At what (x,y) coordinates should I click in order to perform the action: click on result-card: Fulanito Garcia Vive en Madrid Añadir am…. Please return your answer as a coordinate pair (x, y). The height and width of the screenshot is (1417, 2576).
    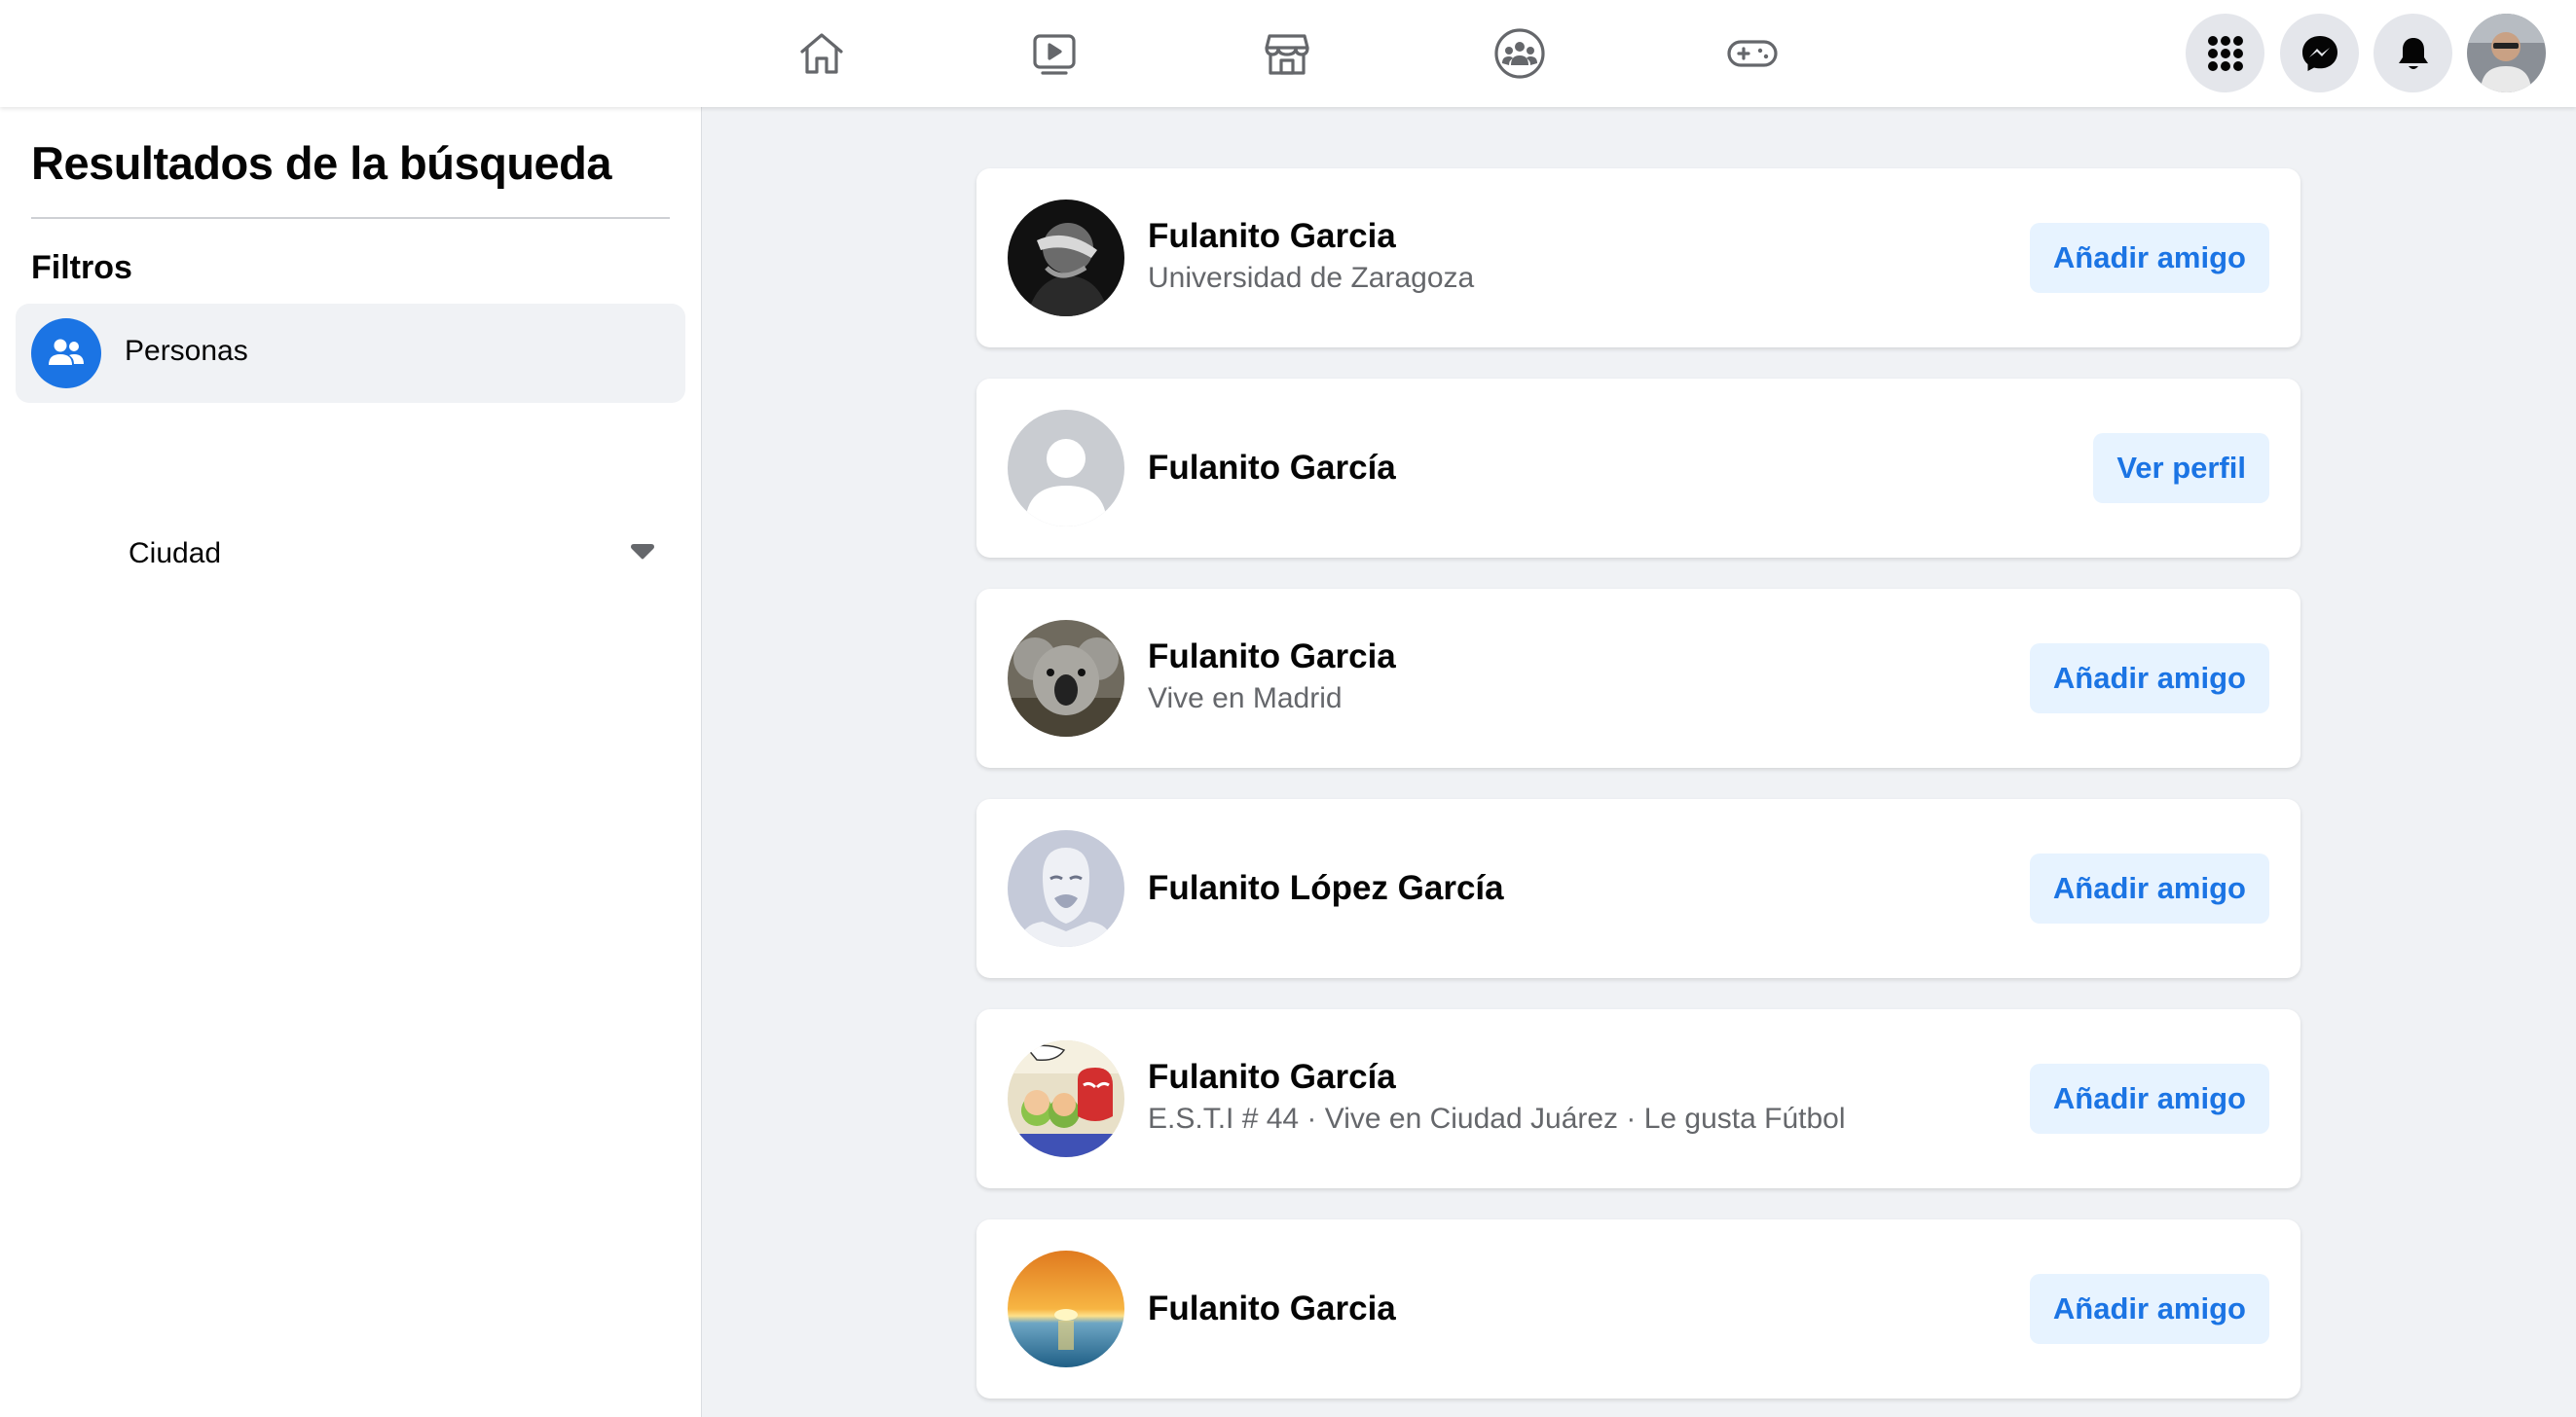
    Looking at the image, I should click on (1638, 679).